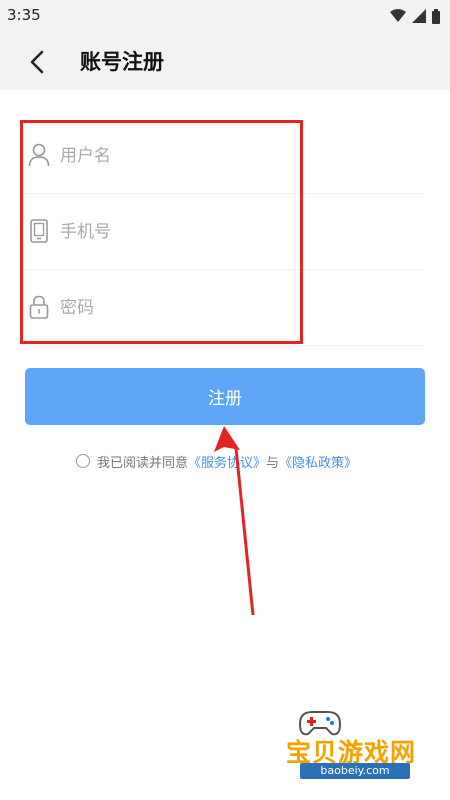 The width and height of the screenshot is (450, 800). What do you see at coordinates (230, 232) in the screenshot?
I see `phone-input` at bounding box center [230, 232].